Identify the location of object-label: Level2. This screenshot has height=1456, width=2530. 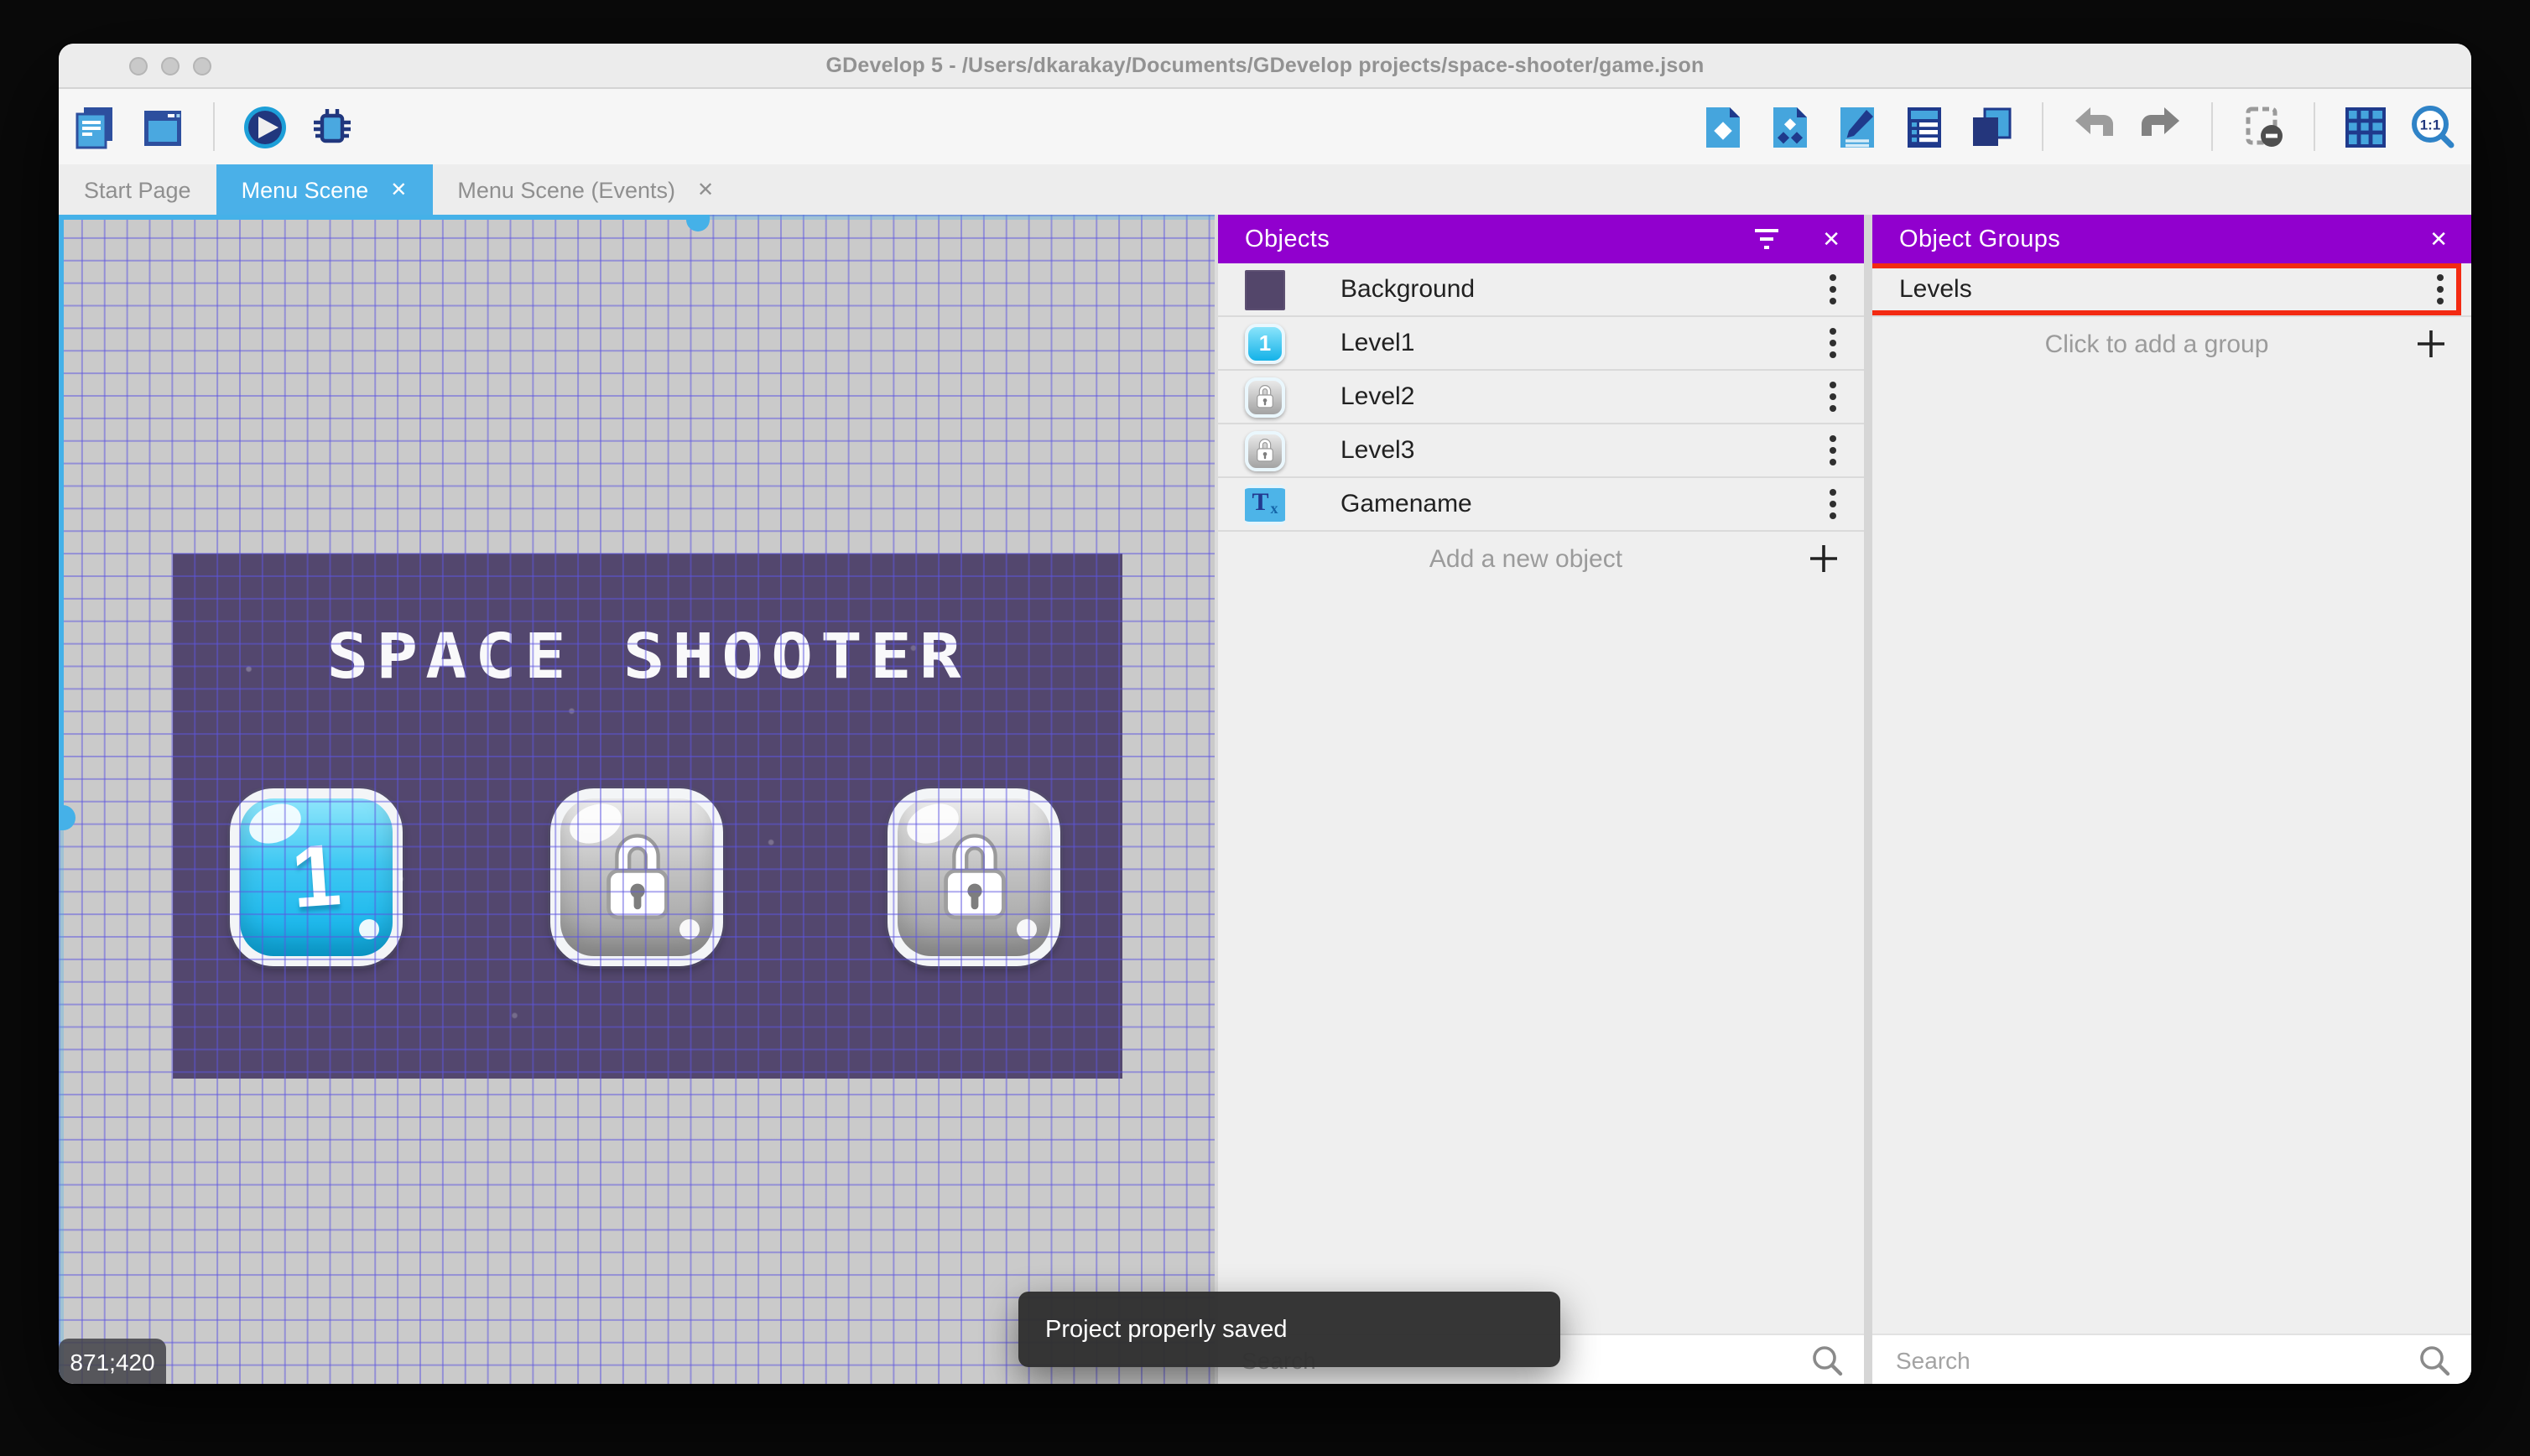
(1377, 396).